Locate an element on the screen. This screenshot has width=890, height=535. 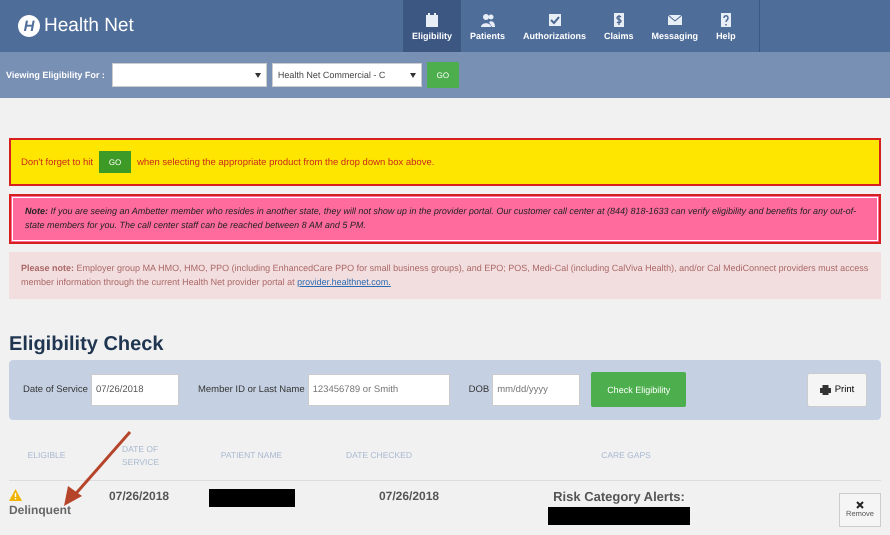
logo-icon: H is located at coordinates (29, 26).